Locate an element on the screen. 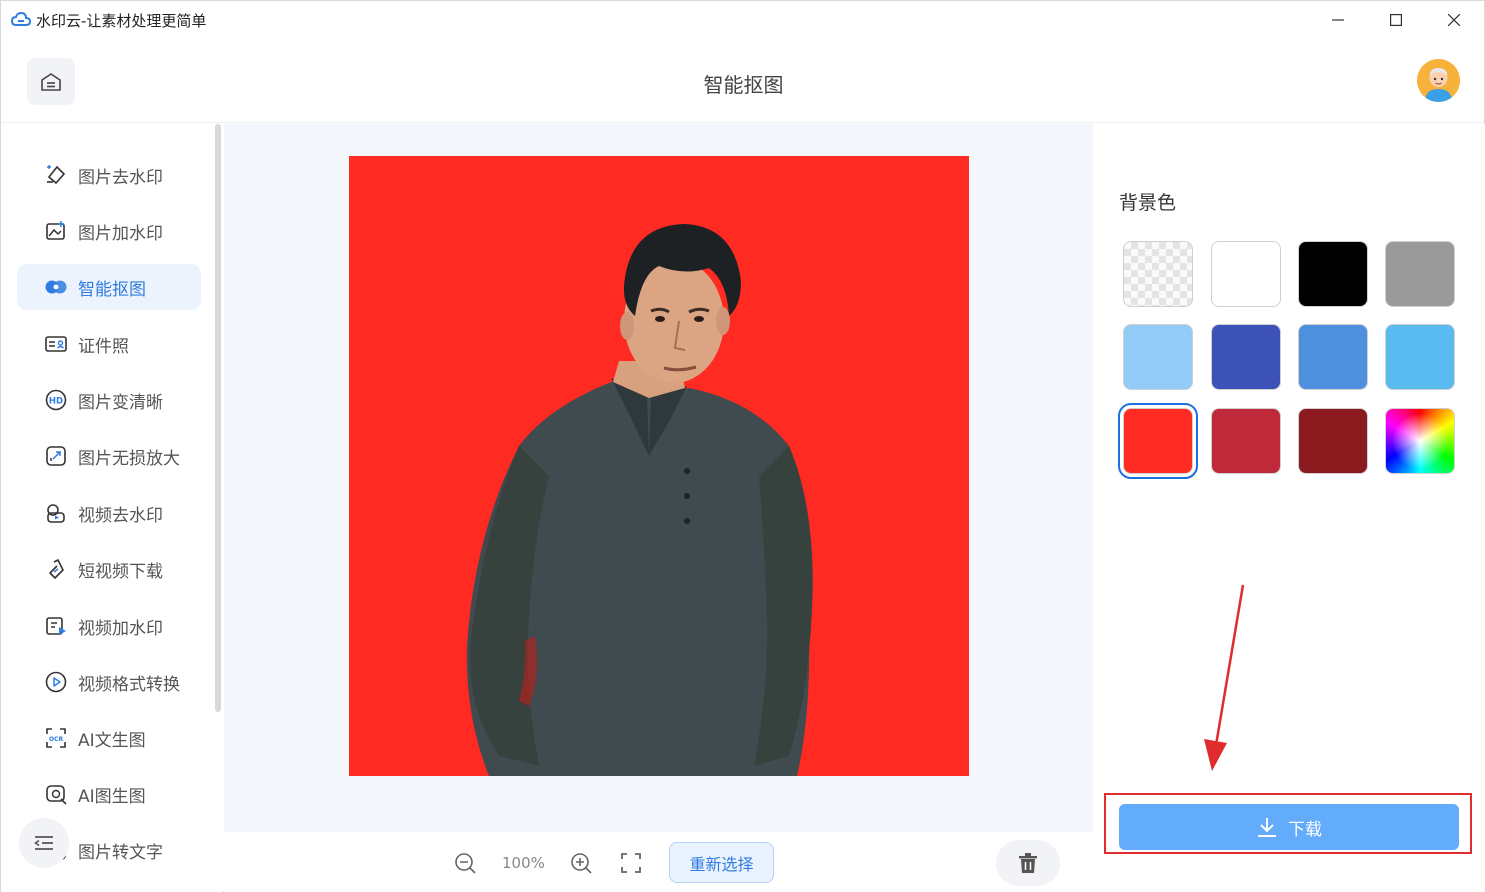 This screenshot has height=892, width=1485. maximize-button is located at coordinates (1396, 20).